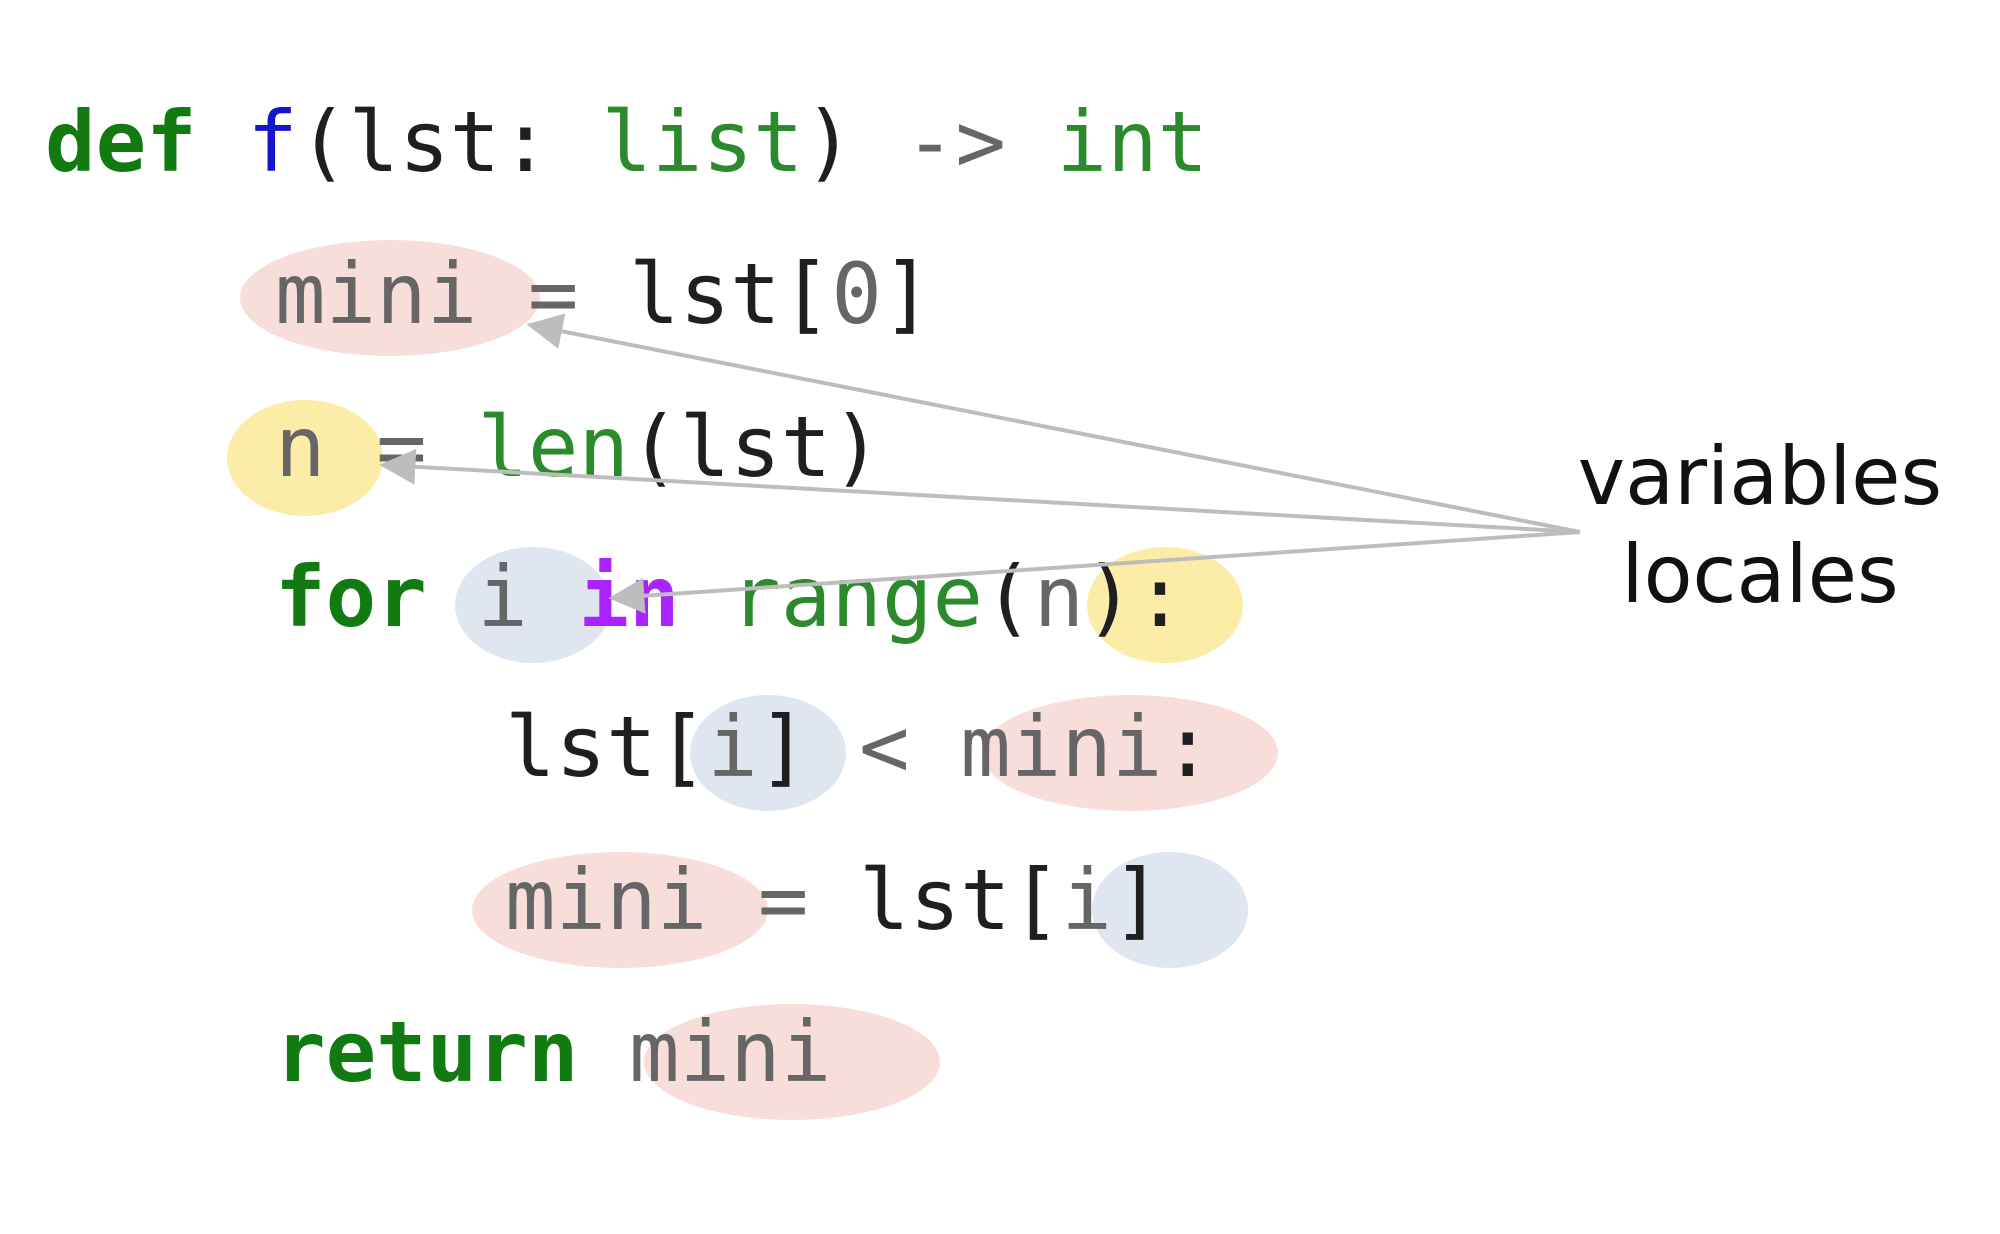 The image size is (2000, 1234). Describe the element at coordinates (1094, 572) in the screenshot. I see `arrow-to-i` at that location.